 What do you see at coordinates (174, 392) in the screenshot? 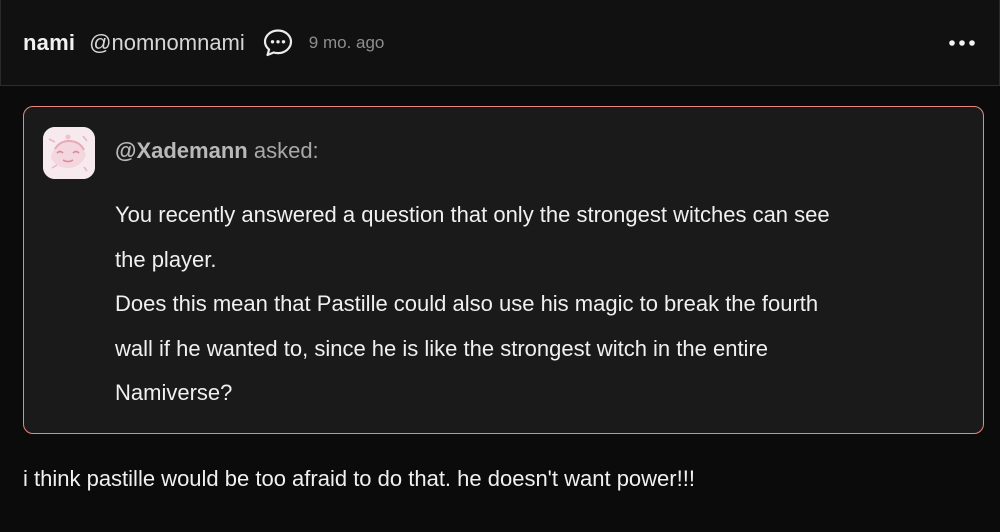
I see `ask-line: Namiverse?` at bounding box center [174, 392].